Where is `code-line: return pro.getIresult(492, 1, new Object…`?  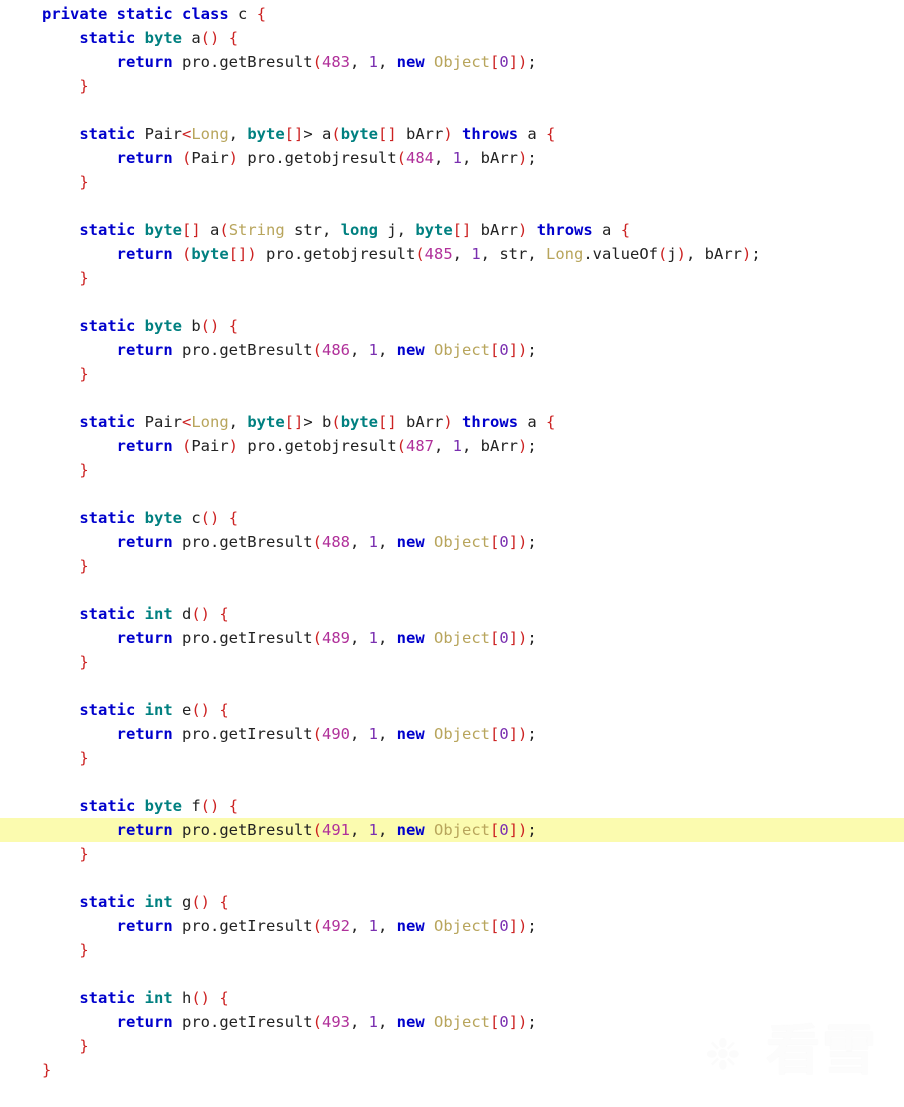 code-line: return pro.getIresult(492, 1, new Object… is located at coordinates (452, 926).